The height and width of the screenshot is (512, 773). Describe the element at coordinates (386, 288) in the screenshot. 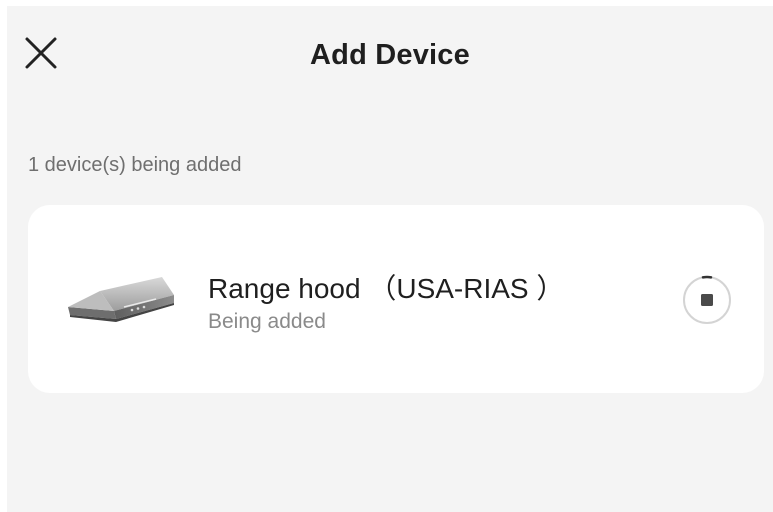

I see `device-name: Range hood （USA-RIAS ）` at that location.